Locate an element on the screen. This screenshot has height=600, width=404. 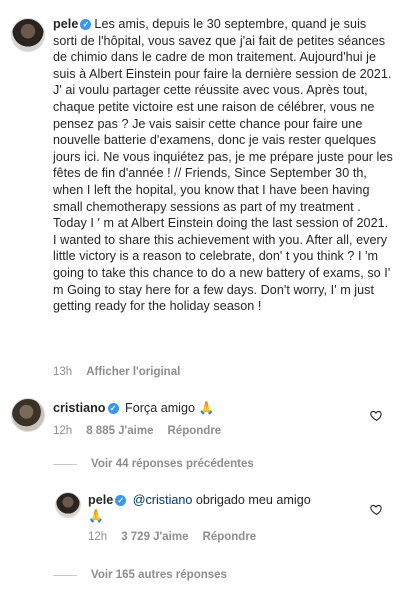
view-more-replies: Voir 165 autres réponses is located at coordinates (140, 575).